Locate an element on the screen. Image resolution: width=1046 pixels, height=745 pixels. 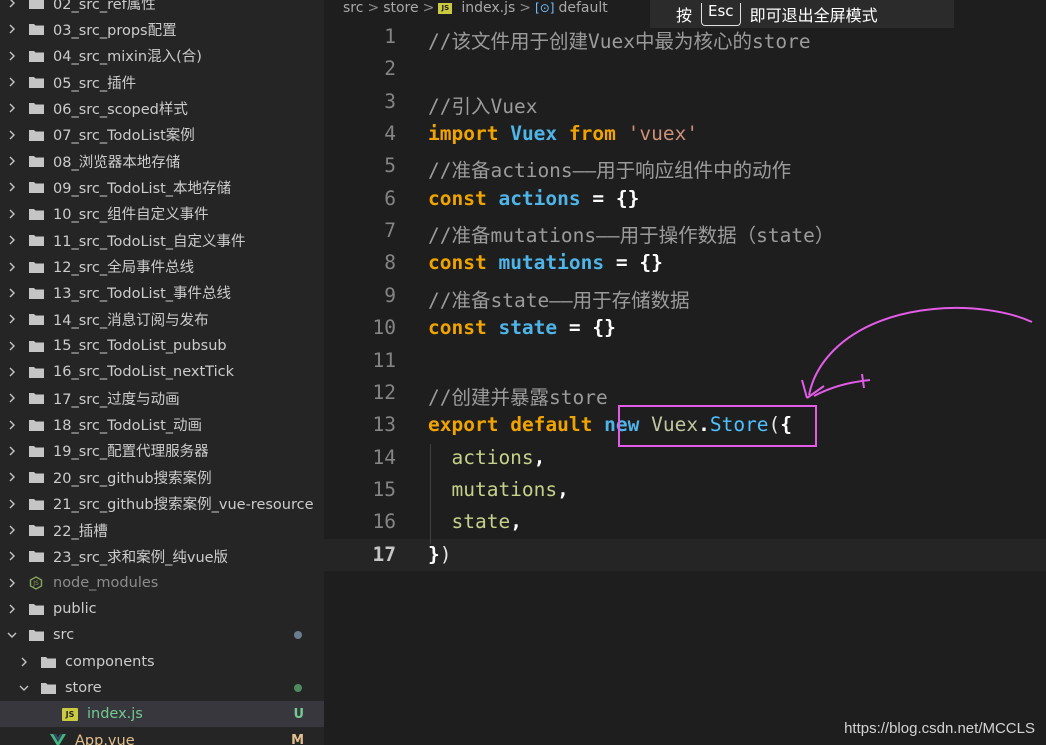
explorer-item: 12_src_全局事件总线 is located at coordinates (162, 267).